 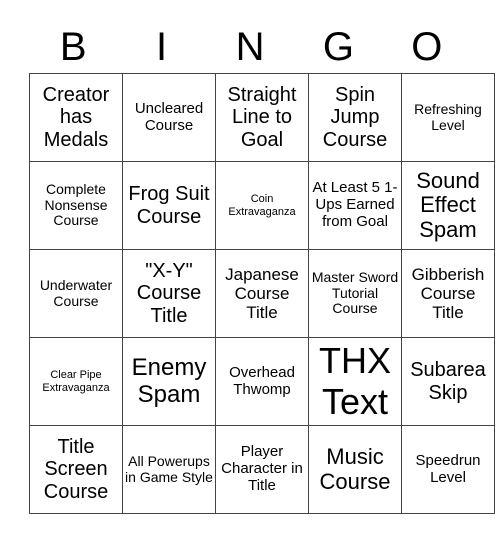 I want to click on bingo-cell: Player Character in Title, so click(x=262, y=469).